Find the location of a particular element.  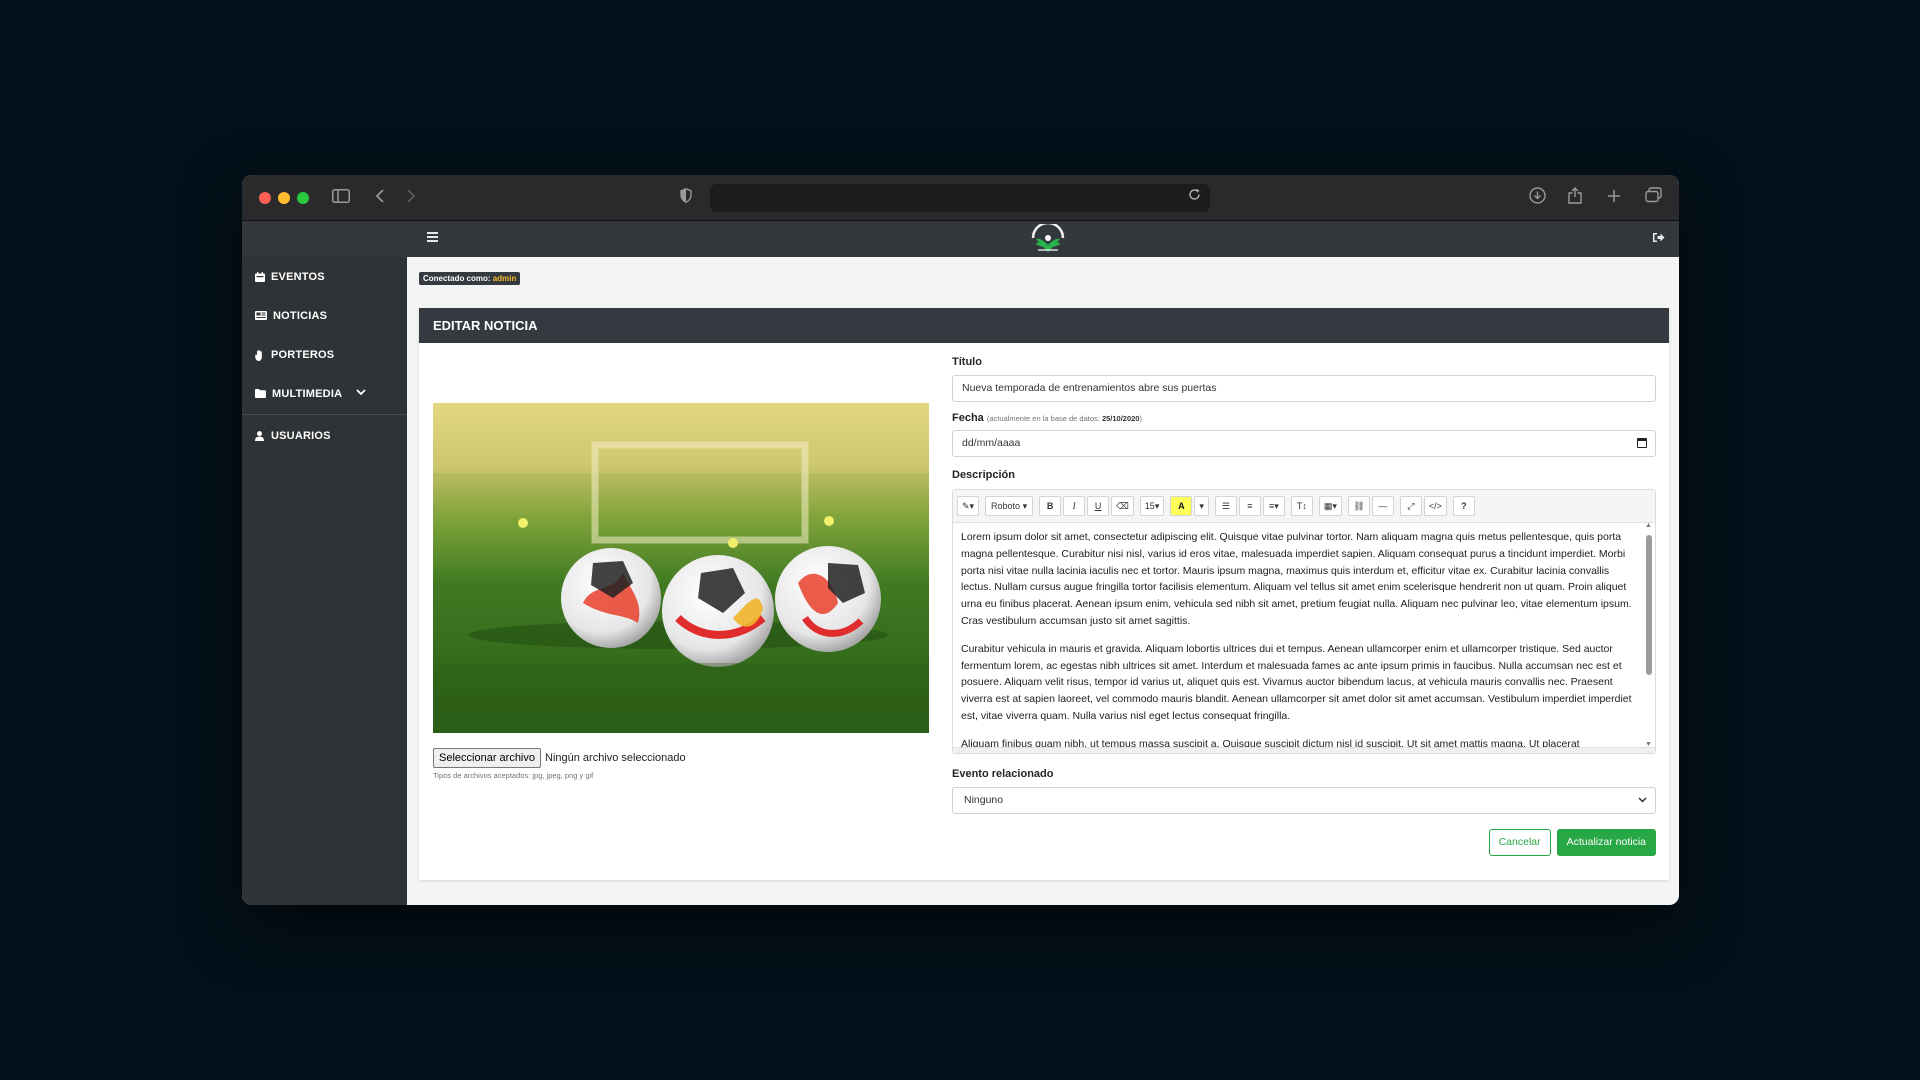

editor-scrollbar: ▲ ▼ is located at coordinates (1649, 635).